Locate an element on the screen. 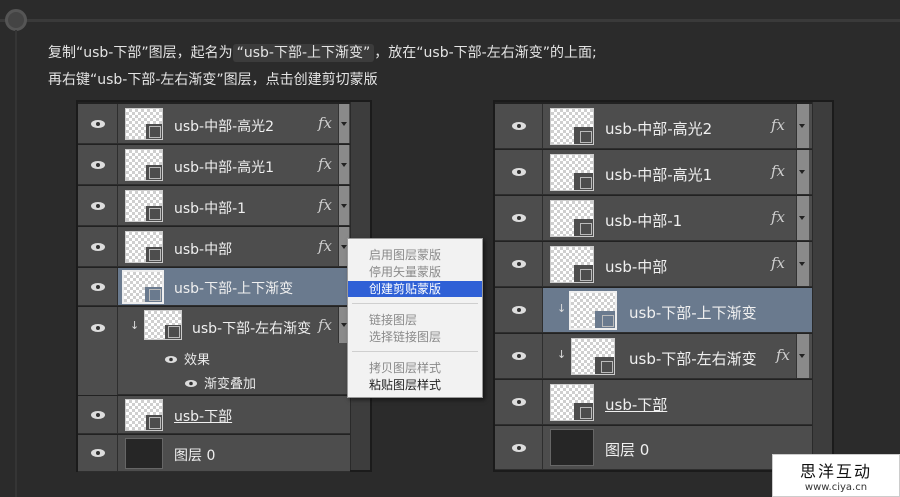  menu-item-disable-vector-mask: 停用矢量蒙版 is located at coordinates (415, 272).